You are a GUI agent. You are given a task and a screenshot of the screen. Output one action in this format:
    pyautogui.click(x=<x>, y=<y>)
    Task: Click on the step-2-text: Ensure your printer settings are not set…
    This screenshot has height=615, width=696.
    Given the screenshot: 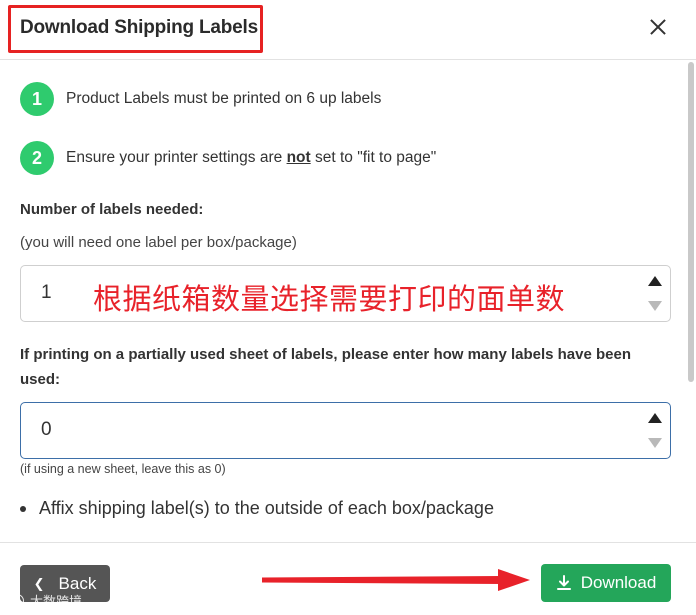 What is the action you would take?
    pyautogui.click(x=251, y=158)
    